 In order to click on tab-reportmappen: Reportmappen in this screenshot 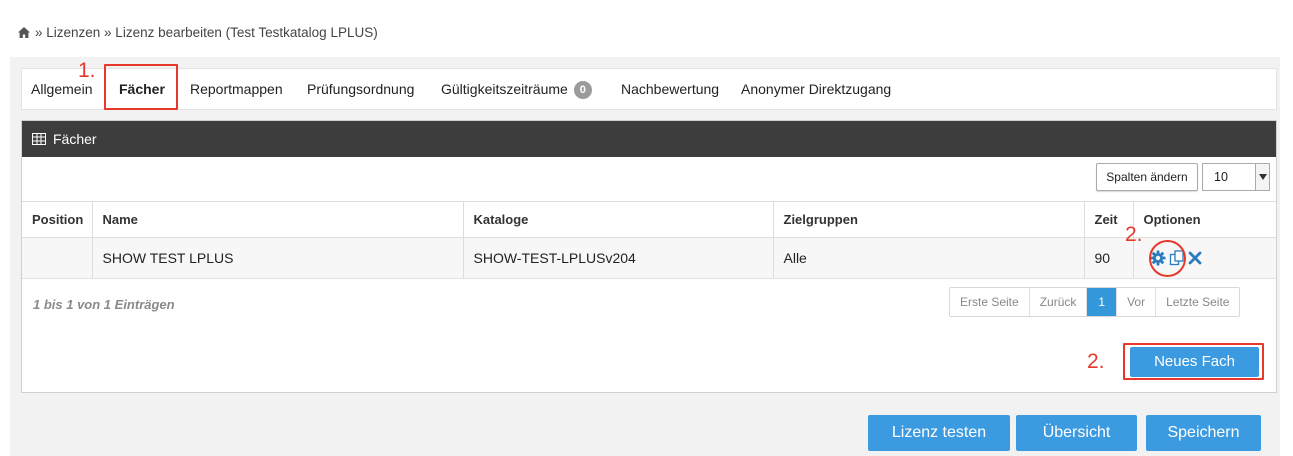, I will do `click(236, 89)`.